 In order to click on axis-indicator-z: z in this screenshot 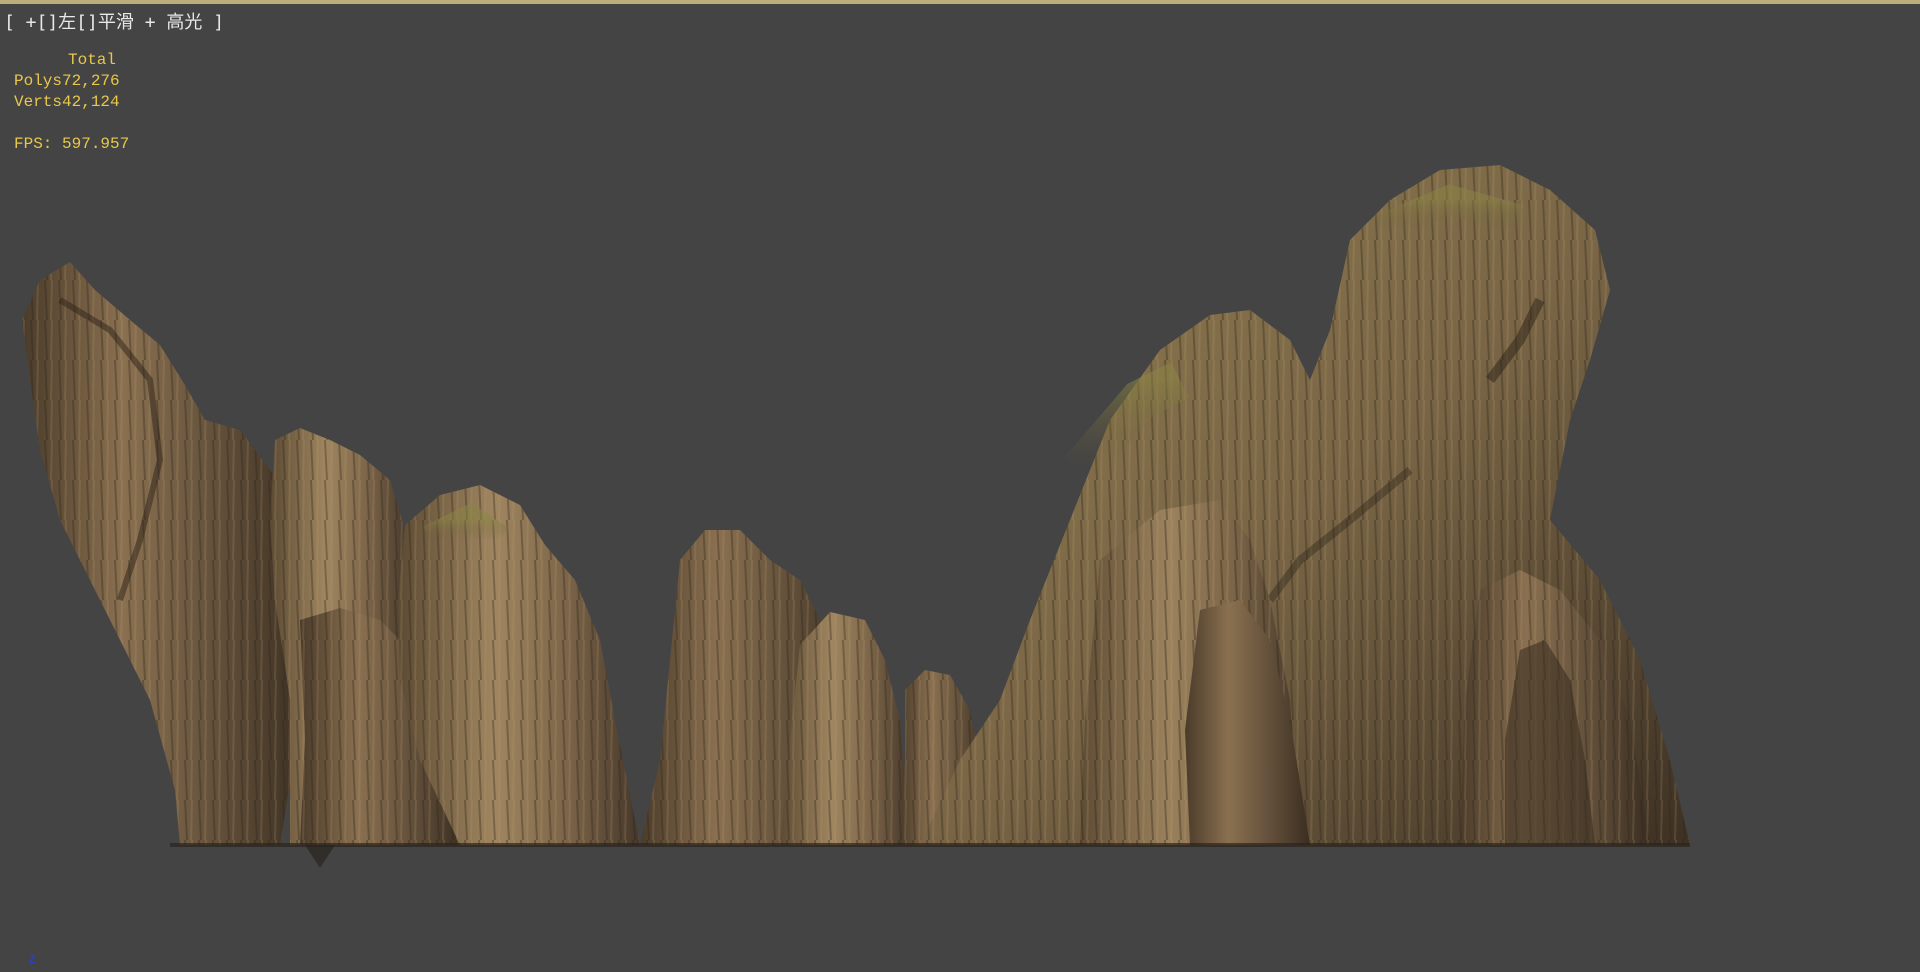, I will do `click(32, 959)`.